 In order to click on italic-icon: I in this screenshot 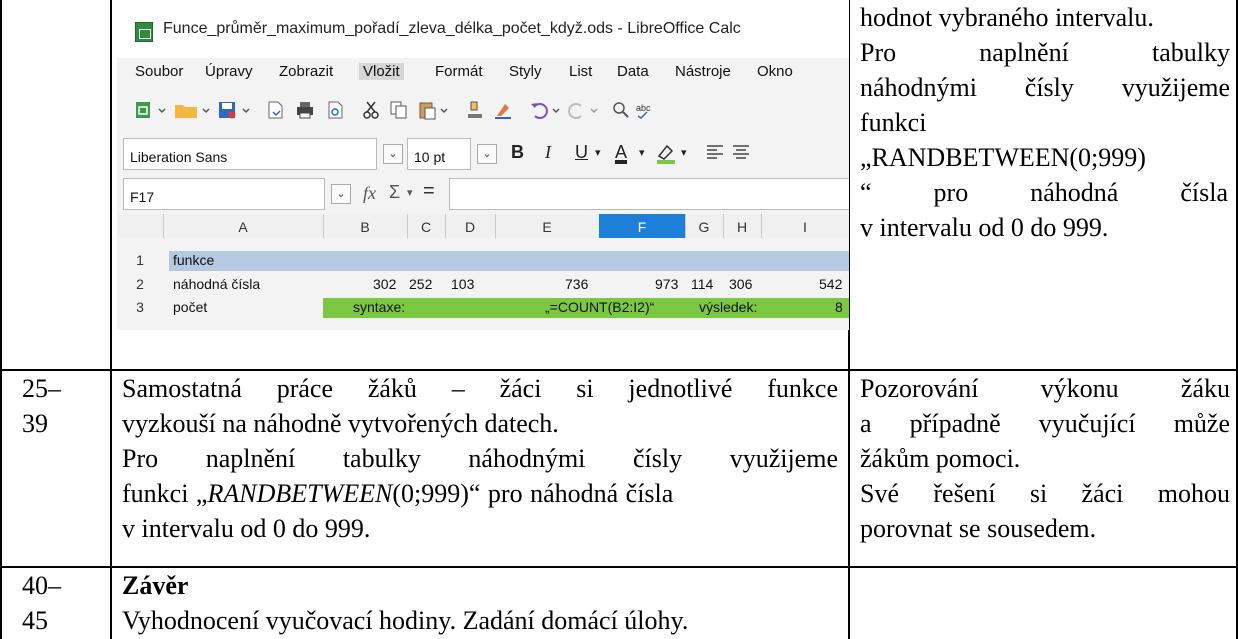, I will do `click(548, 152)`.